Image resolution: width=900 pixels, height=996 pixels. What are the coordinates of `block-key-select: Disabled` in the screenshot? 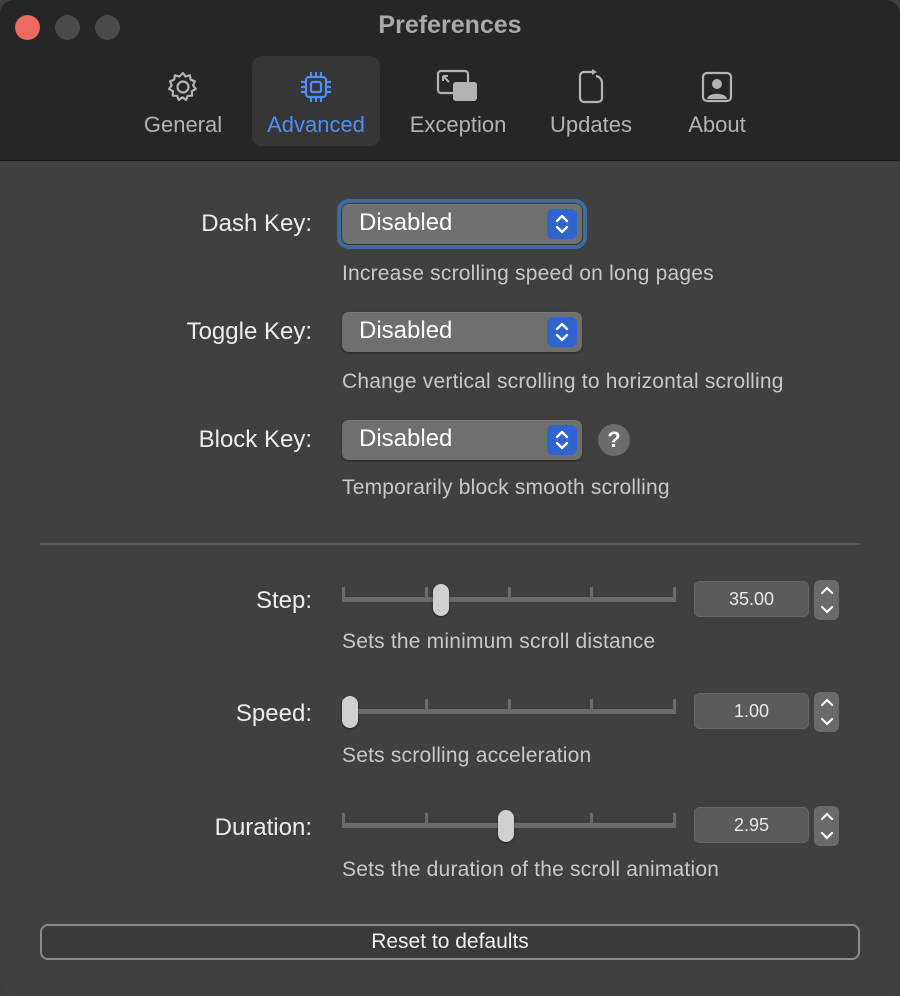 It's located at (462, 440).